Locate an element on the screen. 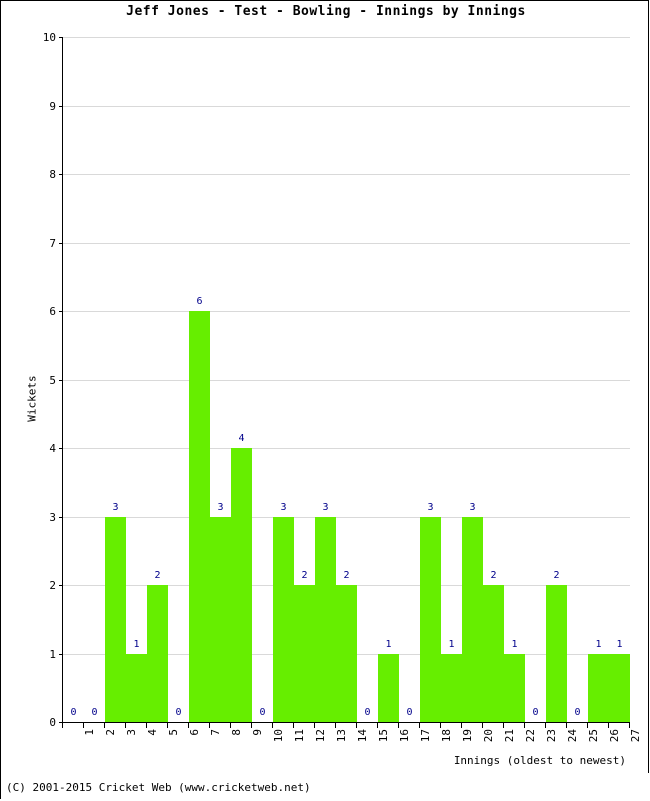  bar-slot: 6 is located at coordinates (199, 379).